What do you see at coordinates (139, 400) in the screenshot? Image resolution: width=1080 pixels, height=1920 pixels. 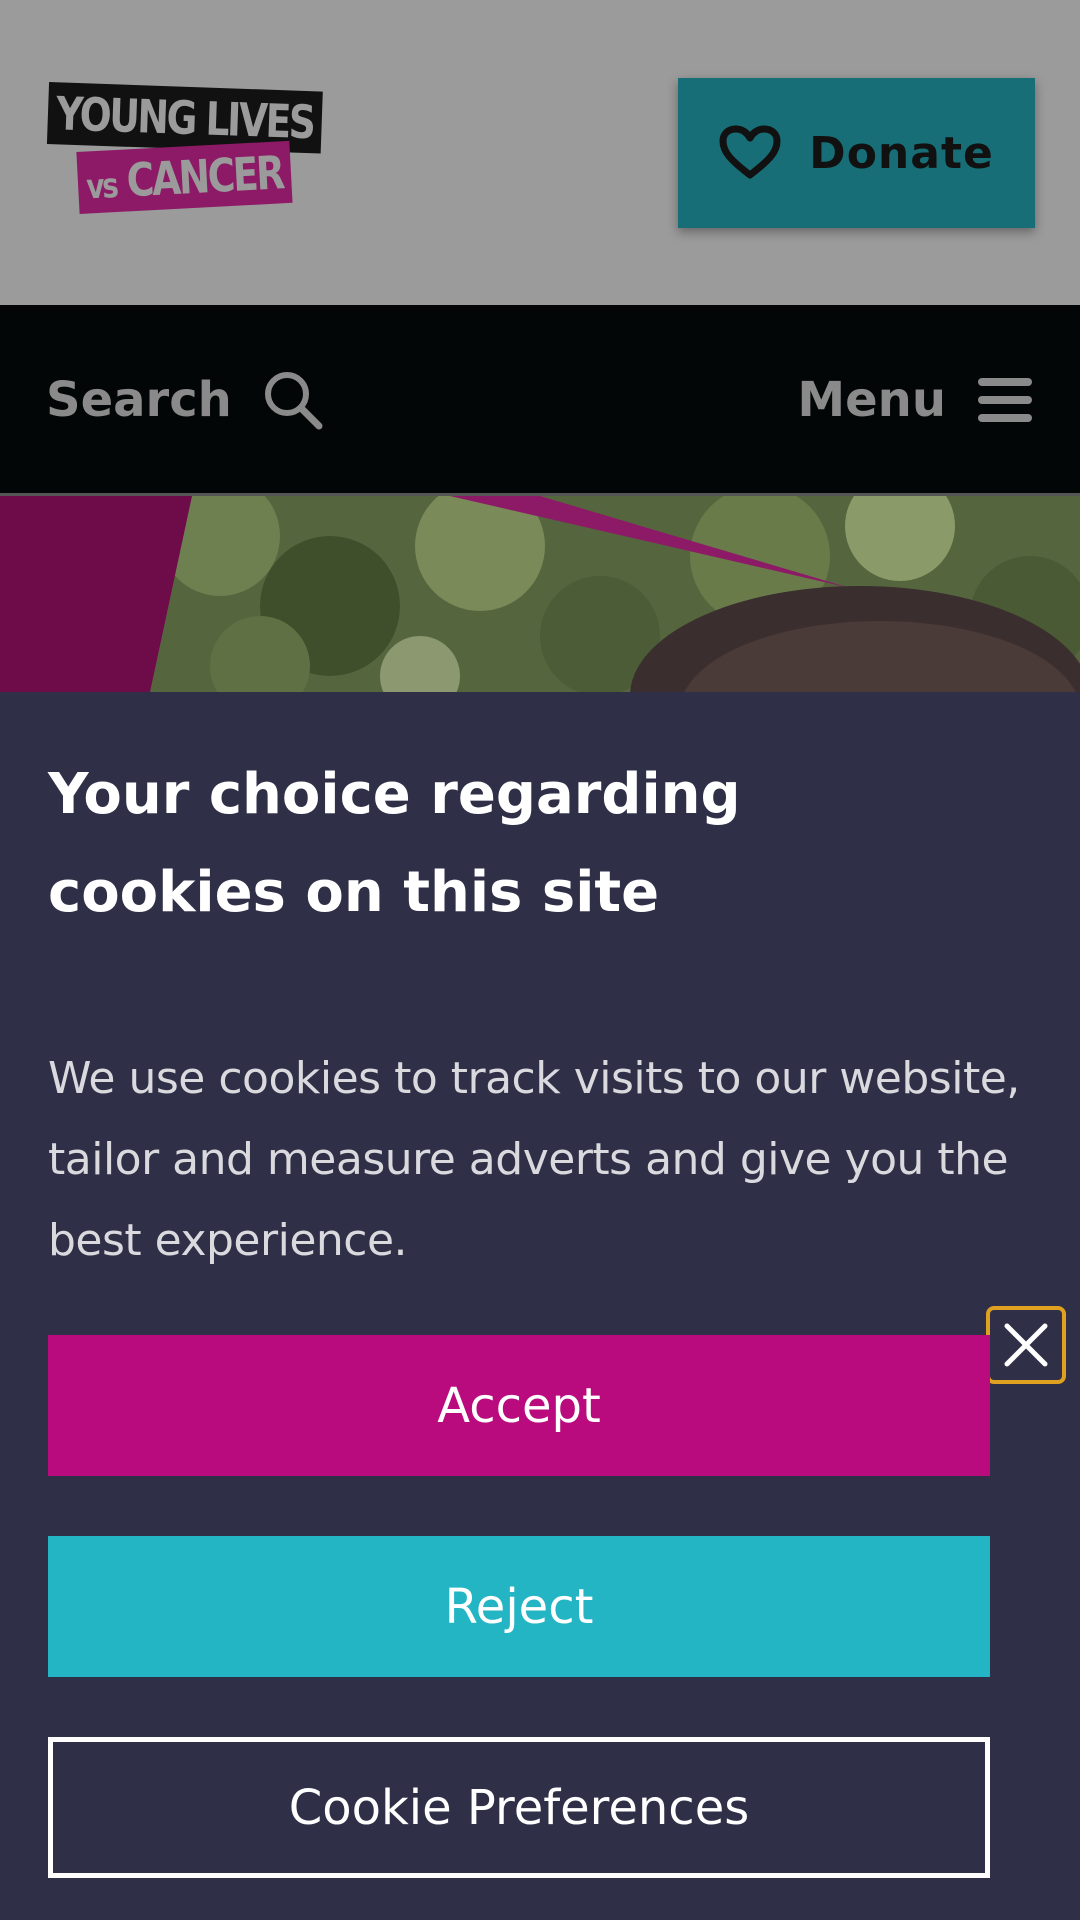 I see `search-label: Search` at bounding box center [139, 400].